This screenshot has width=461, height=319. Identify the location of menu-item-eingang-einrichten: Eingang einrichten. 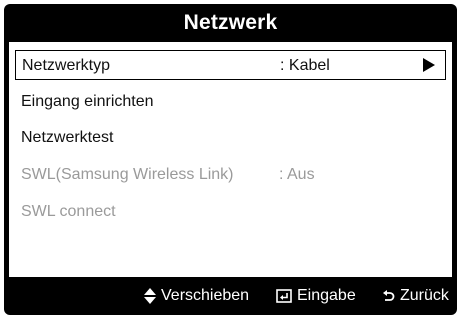
(230, 102).